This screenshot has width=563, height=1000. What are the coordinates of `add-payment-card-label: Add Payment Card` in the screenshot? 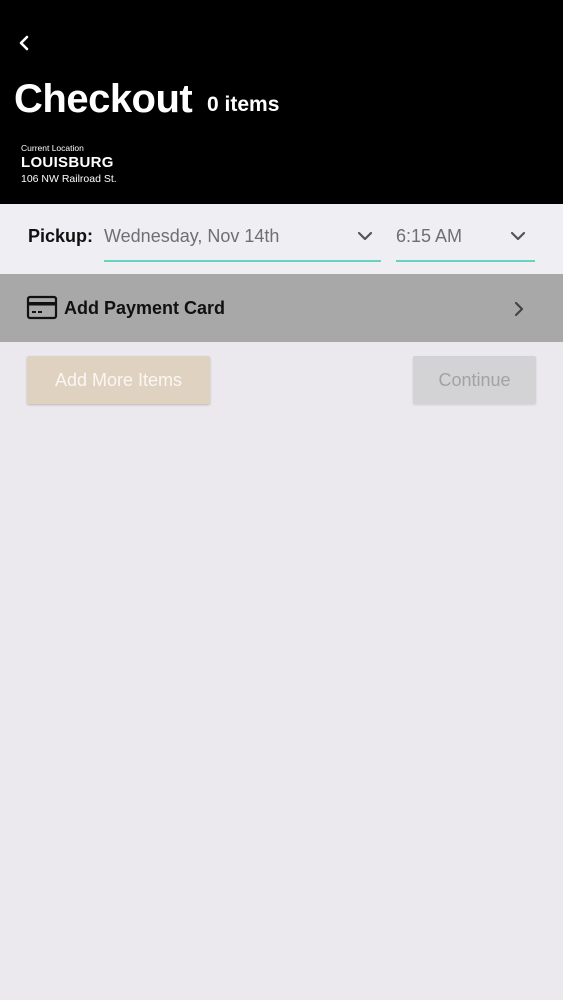 It's located at (145, 308).